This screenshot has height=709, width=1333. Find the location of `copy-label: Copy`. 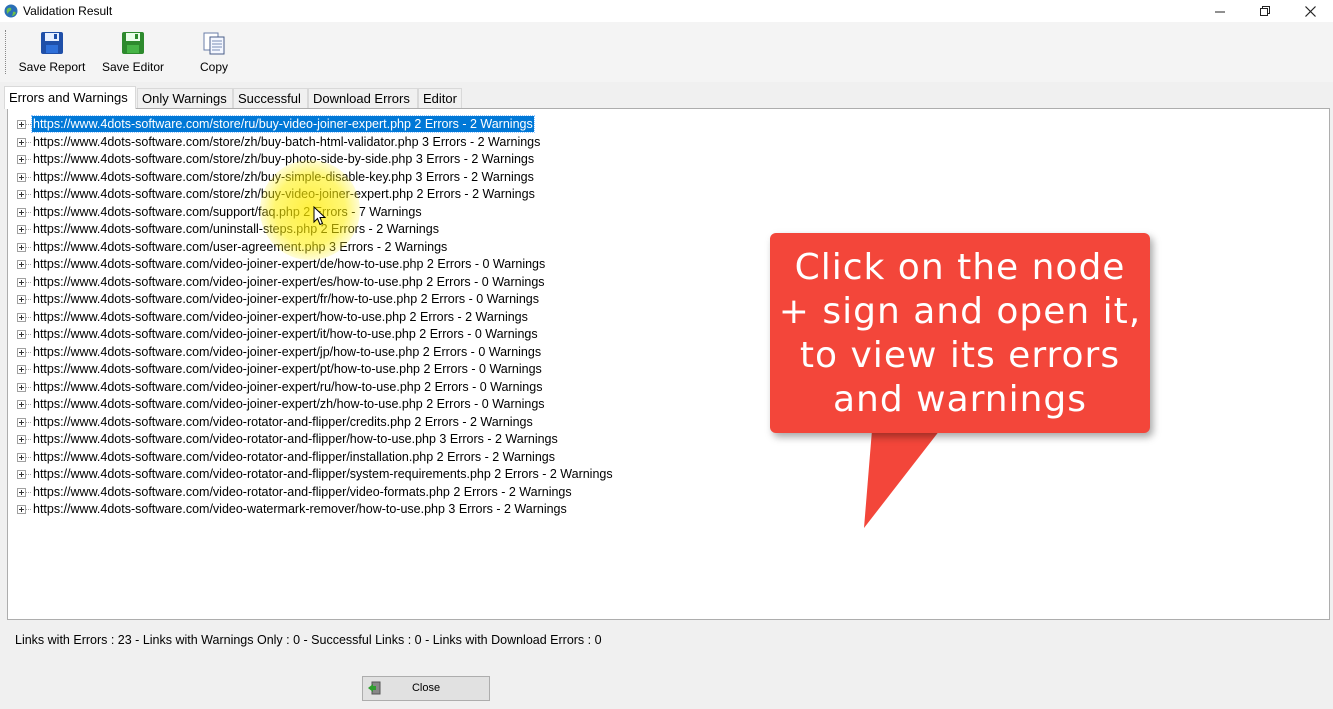

copy-label: Copy is located at coordinates (213, 67).